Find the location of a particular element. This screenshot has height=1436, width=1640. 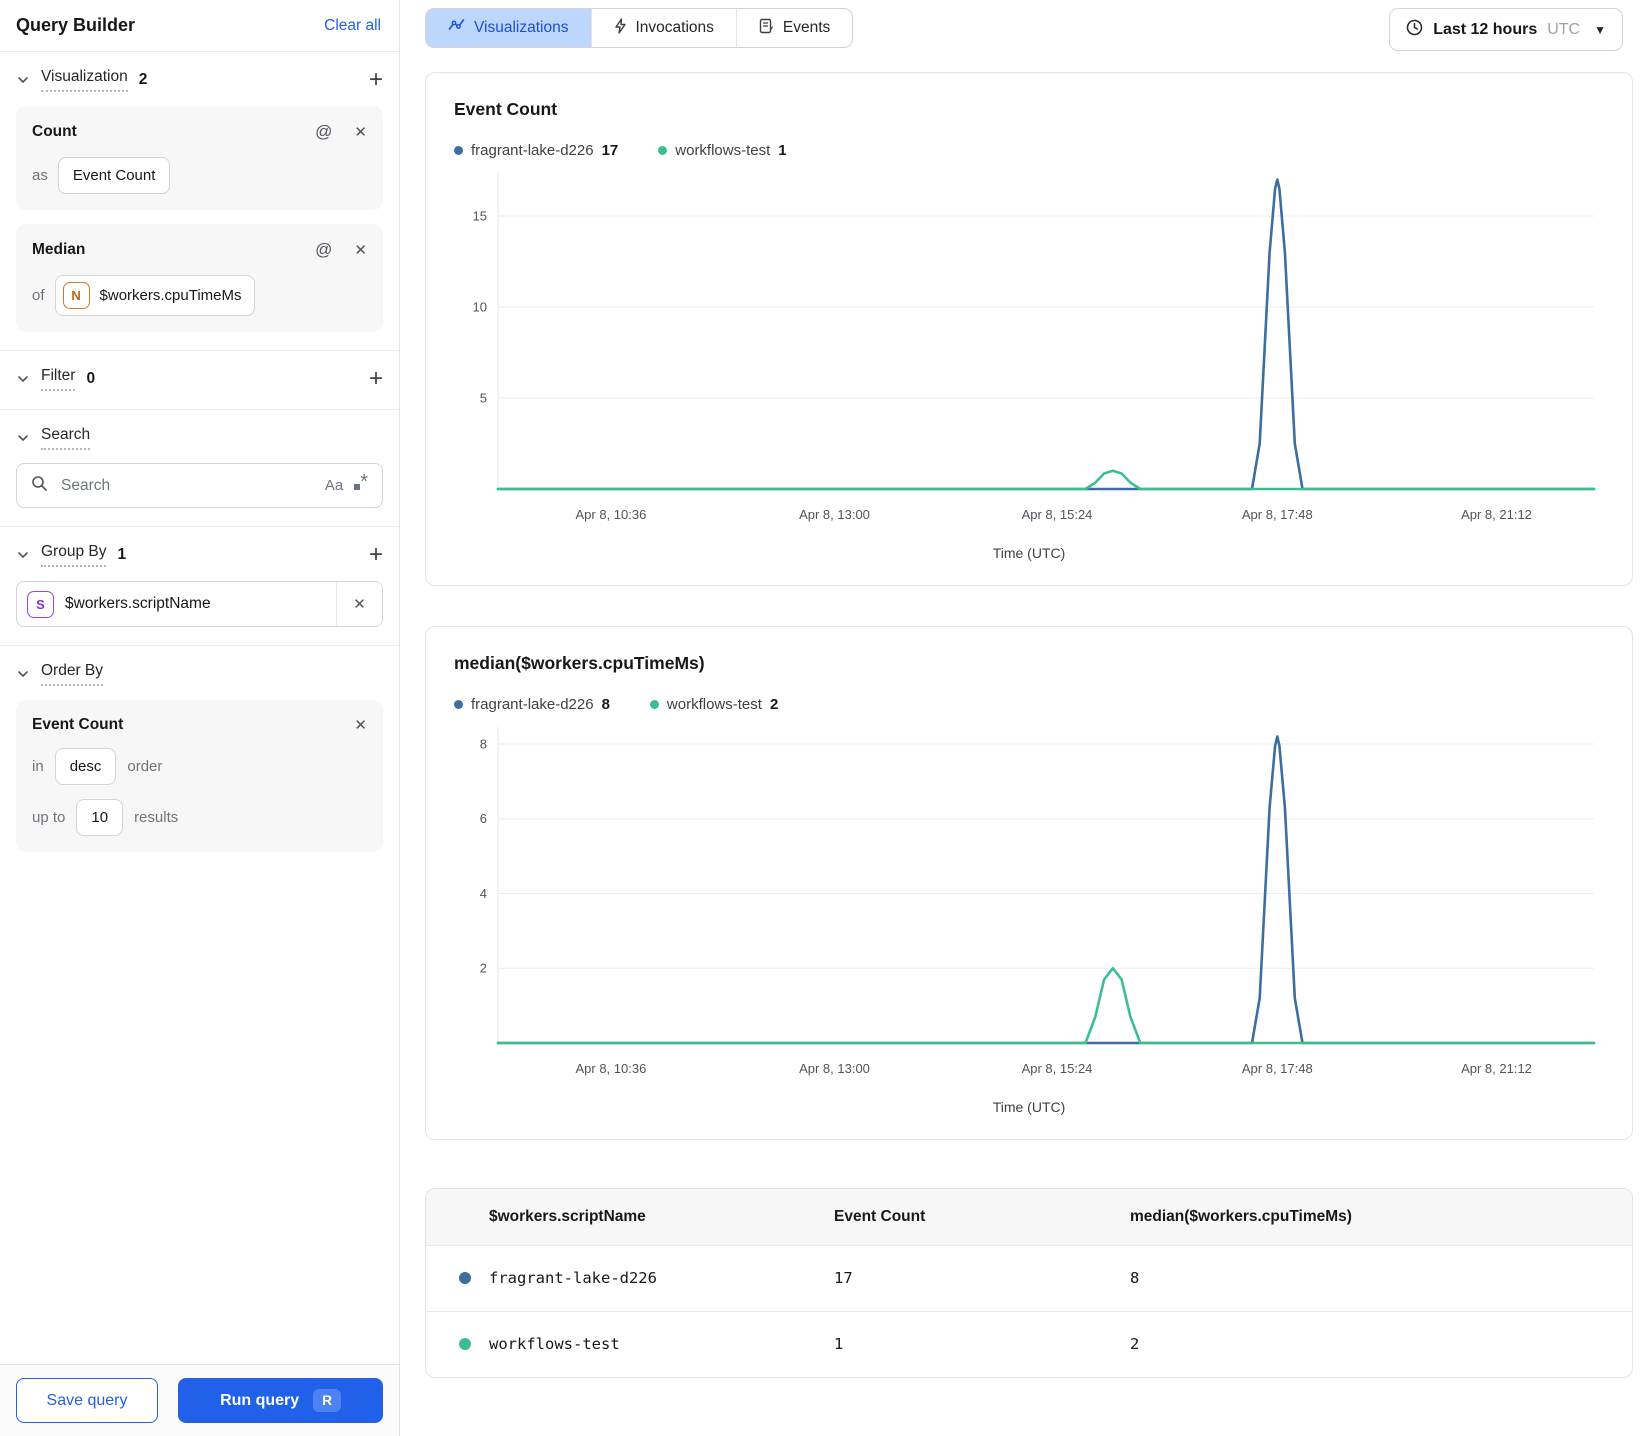

search-box: Aa * is located at coordinates (199, 485).